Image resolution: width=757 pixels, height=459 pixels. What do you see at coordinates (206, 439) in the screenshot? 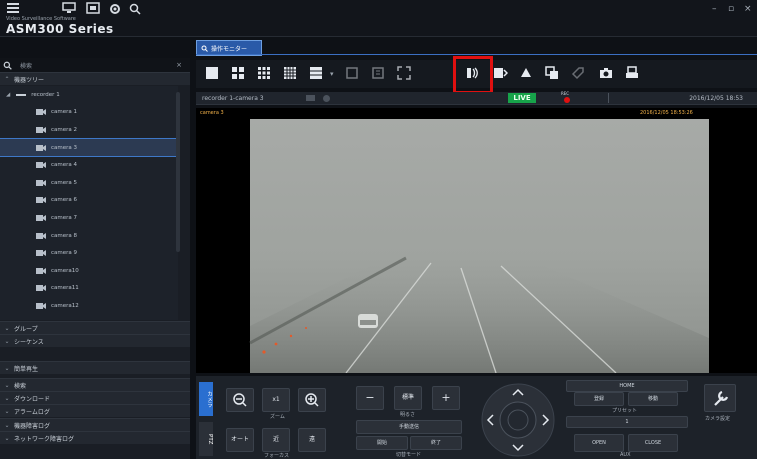
I see `tab-ptz: PTZ` at bounding box center [206, 439].